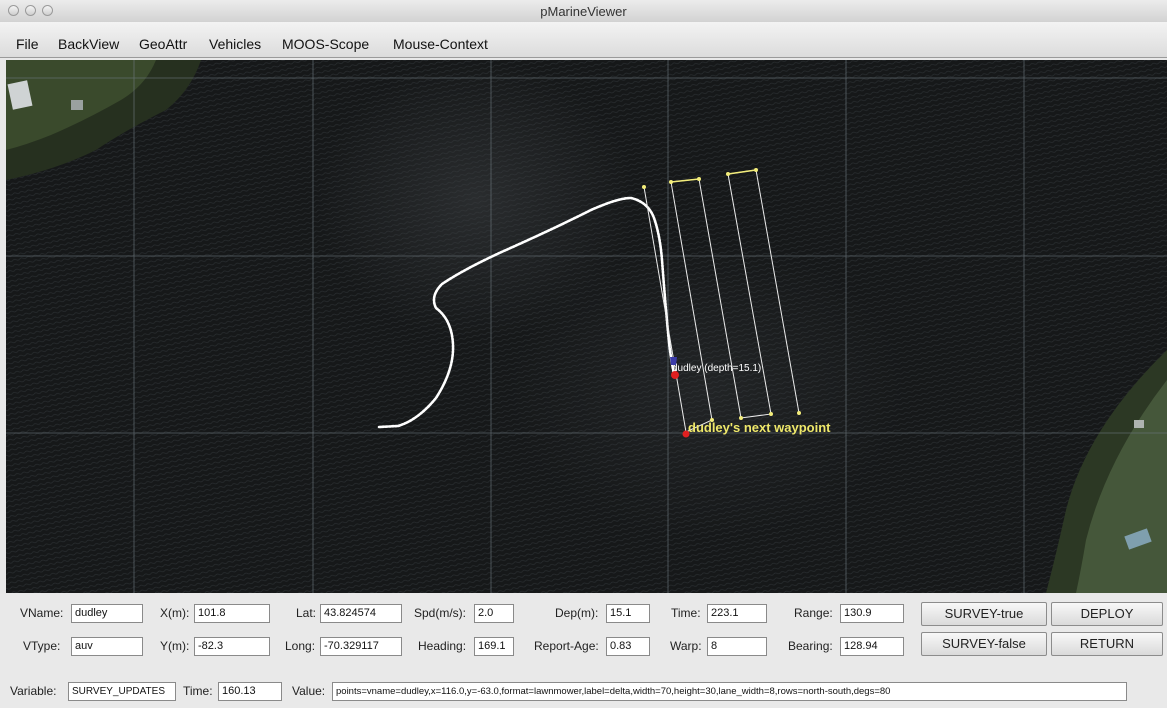  I want to click on dep-field: 15.1, so click(628, 613).